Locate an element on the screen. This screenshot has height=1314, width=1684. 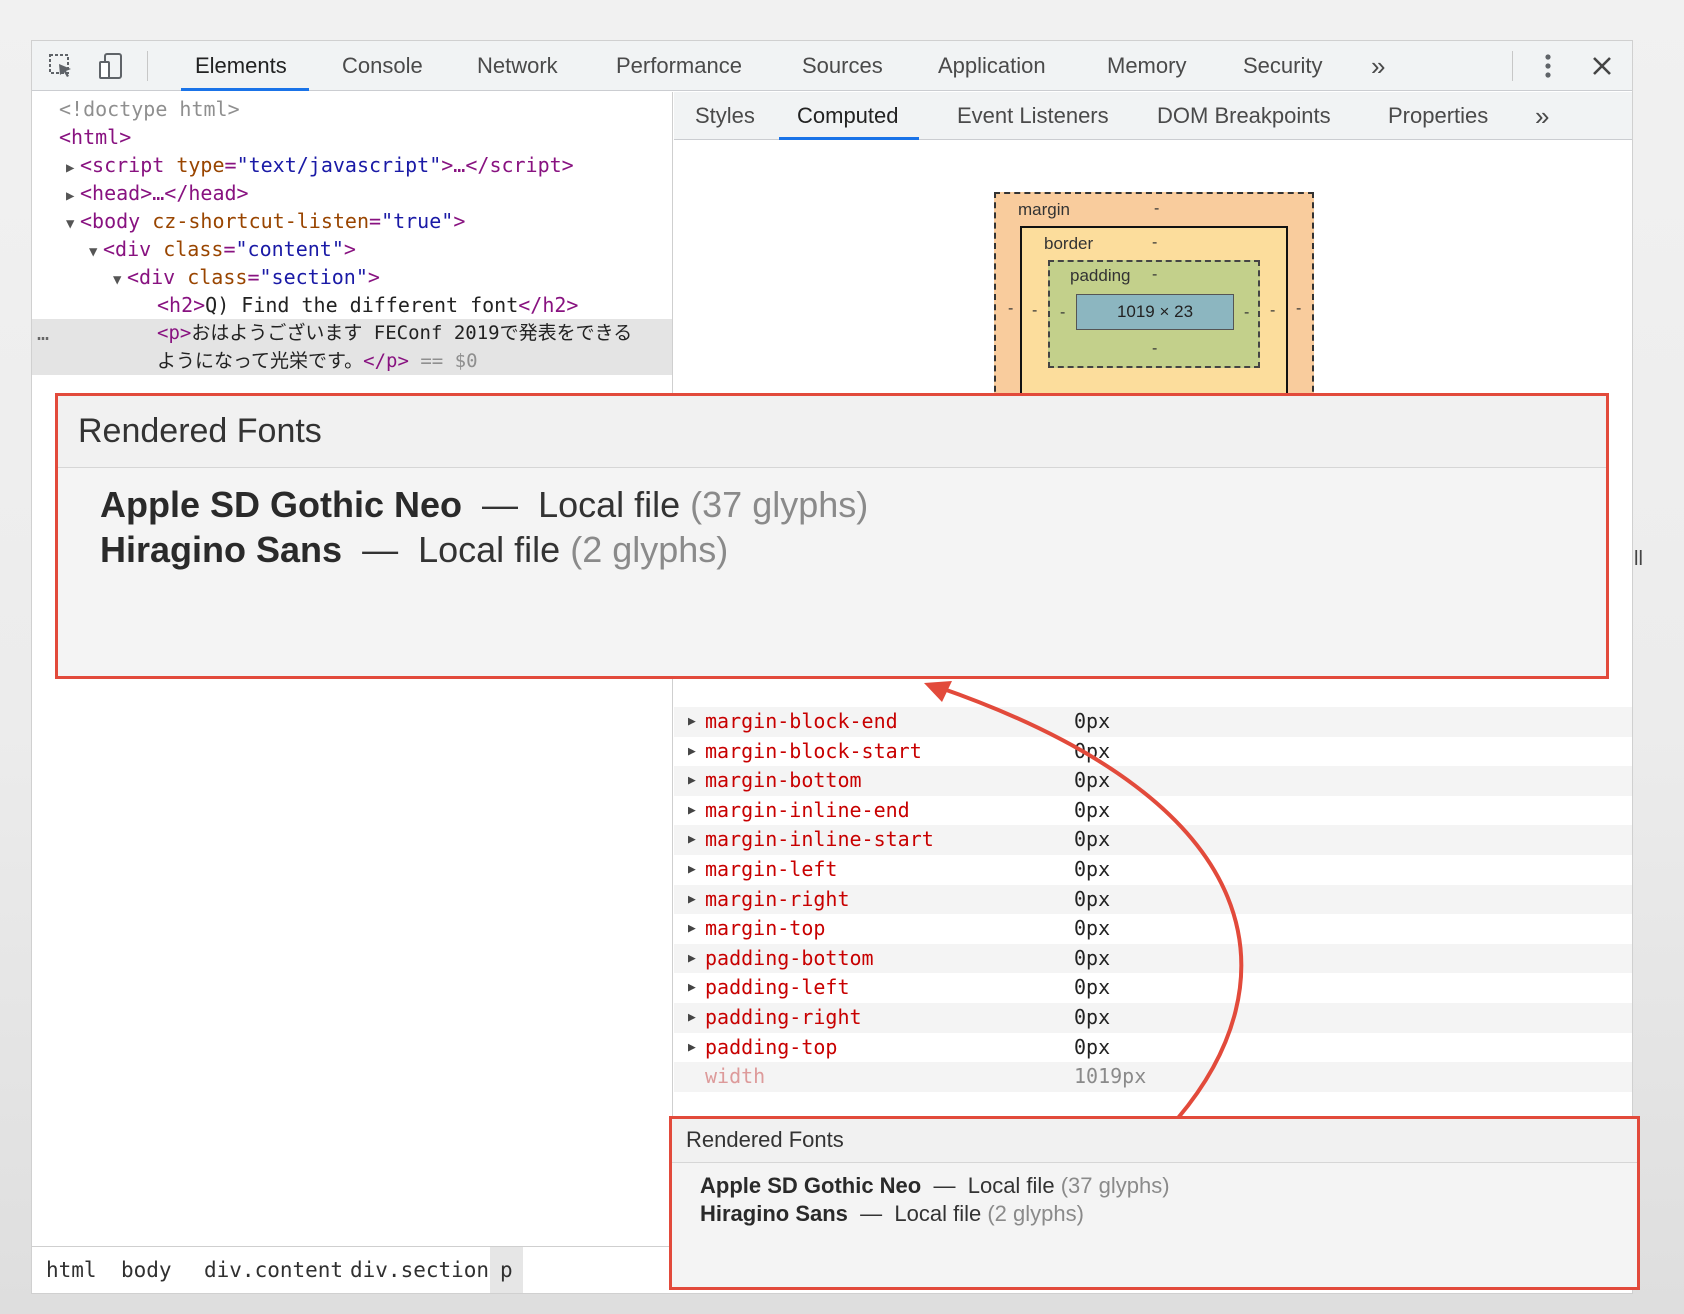
dom-p-line-2: ようになって光栄です。</p> == $0 is located at coordinates (317, 361).